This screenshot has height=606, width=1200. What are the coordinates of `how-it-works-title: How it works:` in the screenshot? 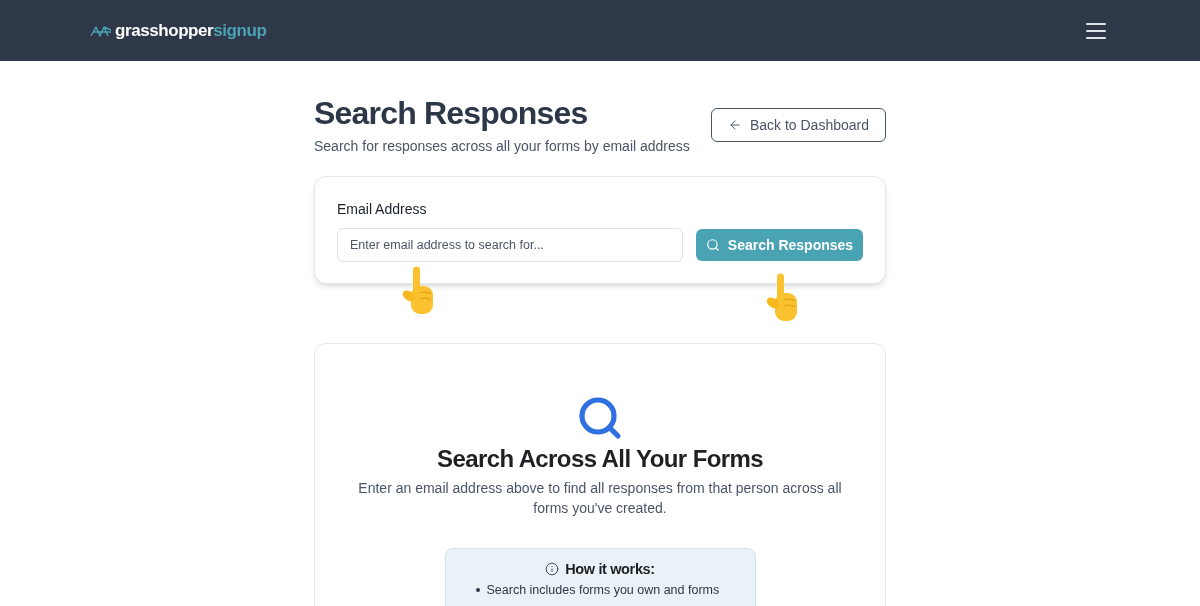 It's located at (610, 569).